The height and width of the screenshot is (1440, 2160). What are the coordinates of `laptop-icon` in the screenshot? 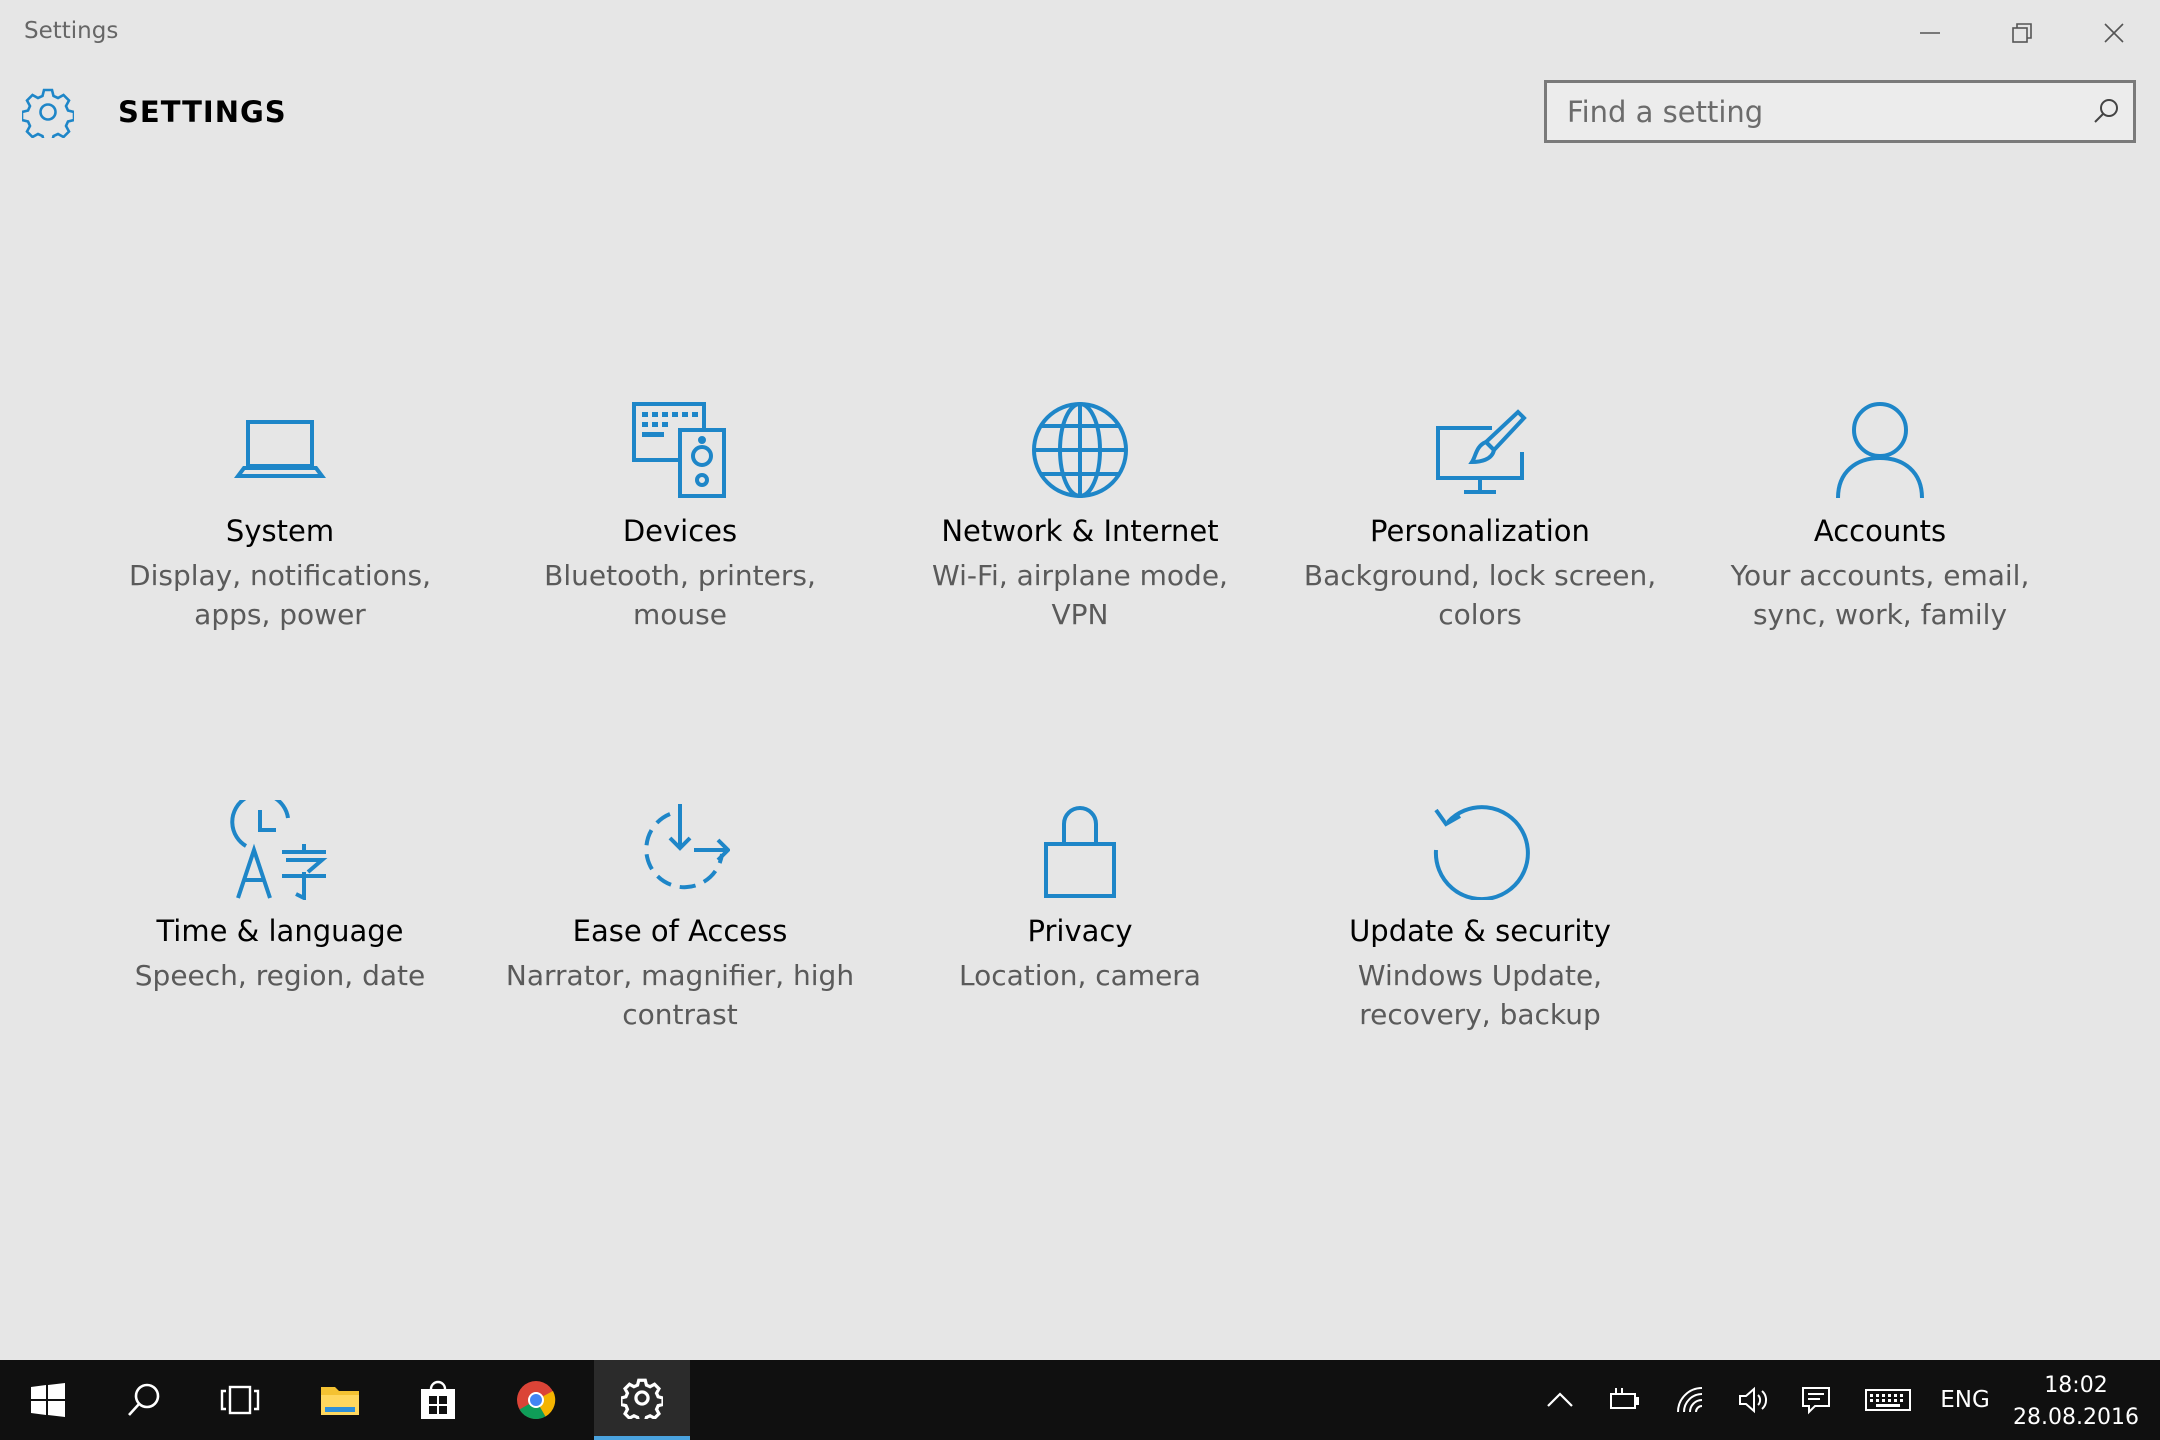 It's located at (280, 449).